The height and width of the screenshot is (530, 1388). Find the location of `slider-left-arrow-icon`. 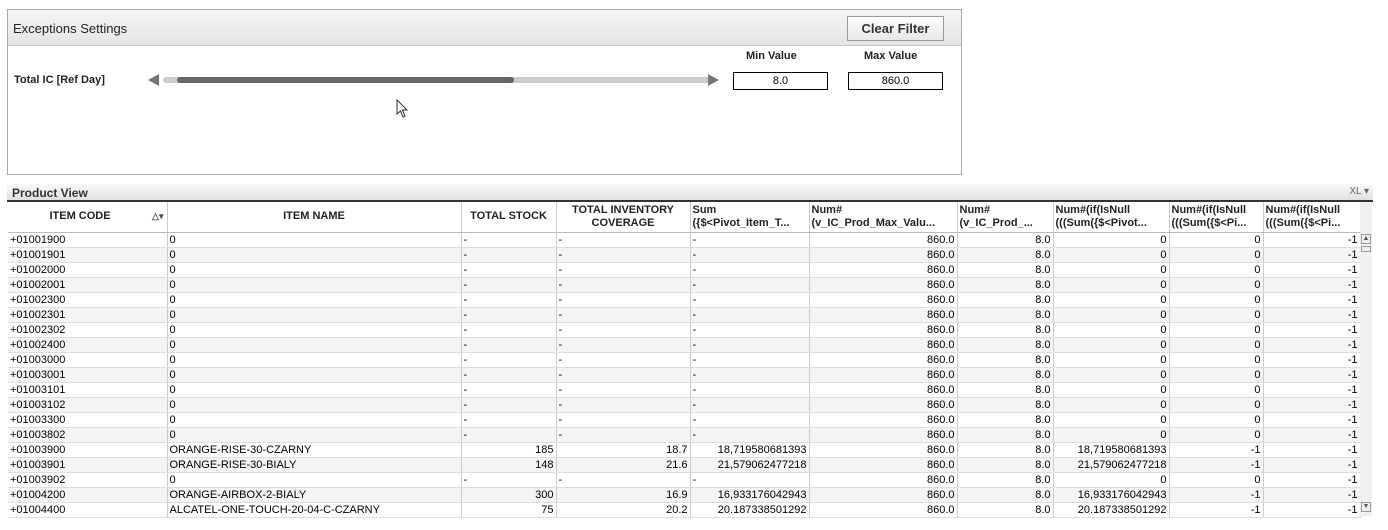

slider-left-arrow-icon is located at coordinates (153, 80).